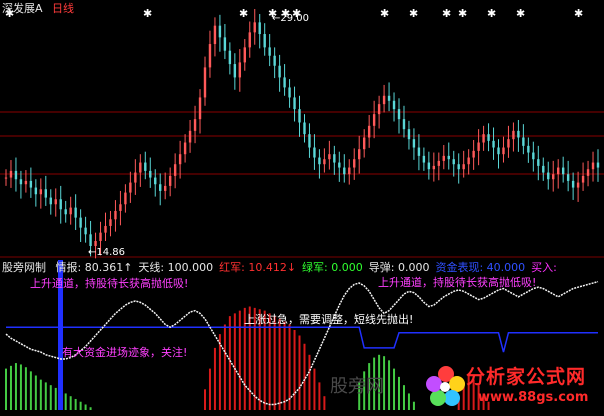 The height and width of the screenshot is (416, 604). I want to click on annotation-text: 上涨过急，需要调整，短线先抛出!, so click(328, 319).